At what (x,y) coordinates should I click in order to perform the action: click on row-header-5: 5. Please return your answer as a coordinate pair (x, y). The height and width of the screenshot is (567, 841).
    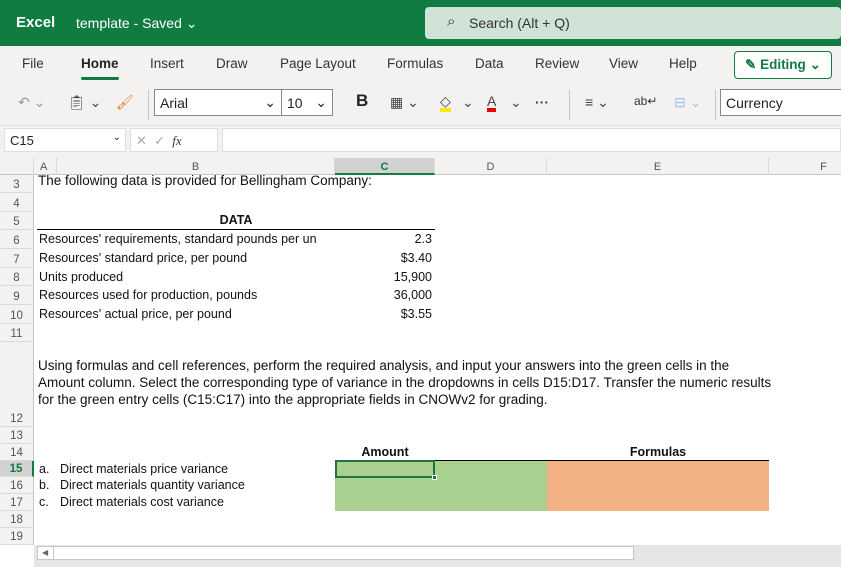
    Looking at the image, I should click on (17, 221).